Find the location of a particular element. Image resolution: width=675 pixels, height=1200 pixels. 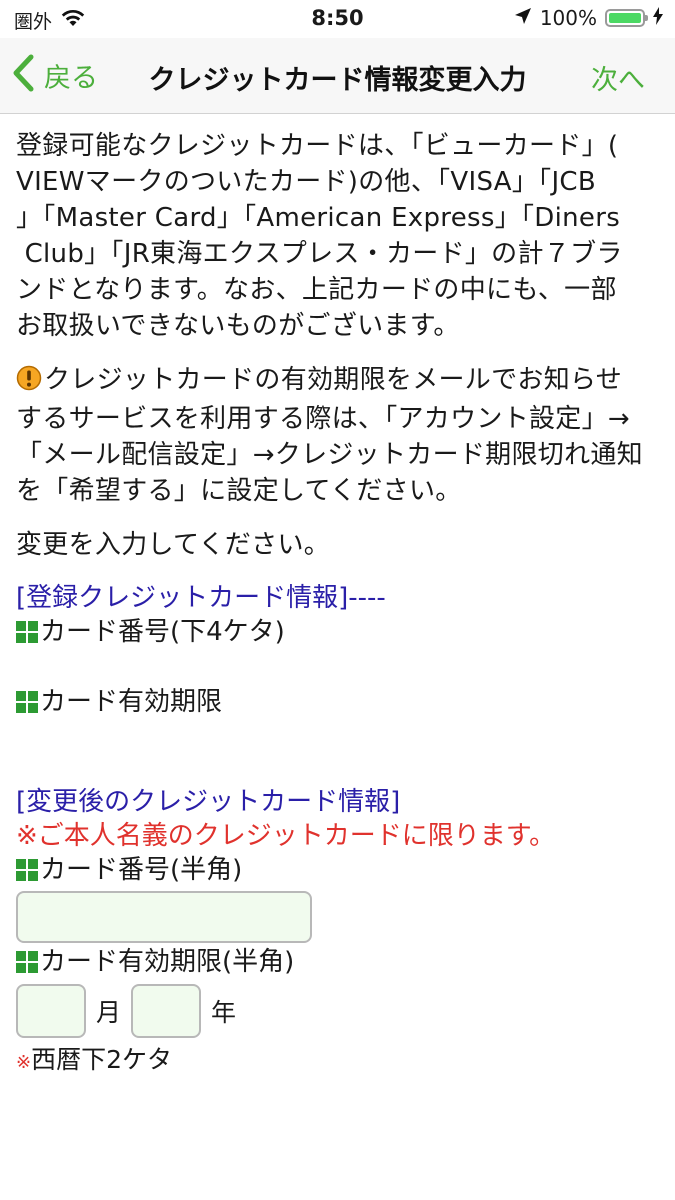

status-right: 100% is located at coordinates (588, 18).